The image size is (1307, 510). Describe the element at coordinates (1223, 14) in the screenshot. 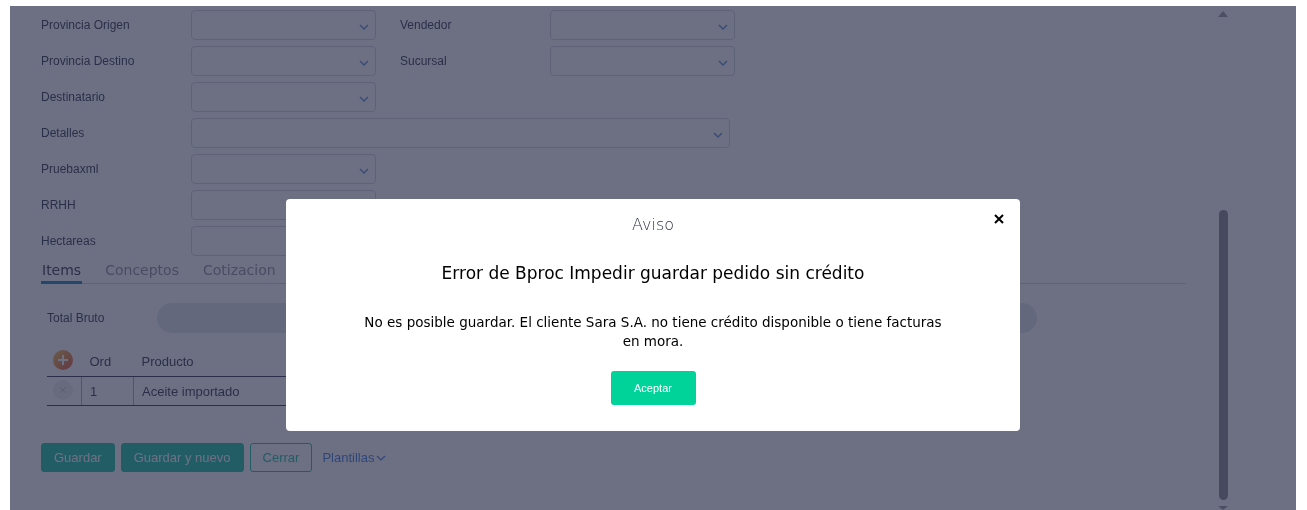

I see `scroll-up-icon` at that location.